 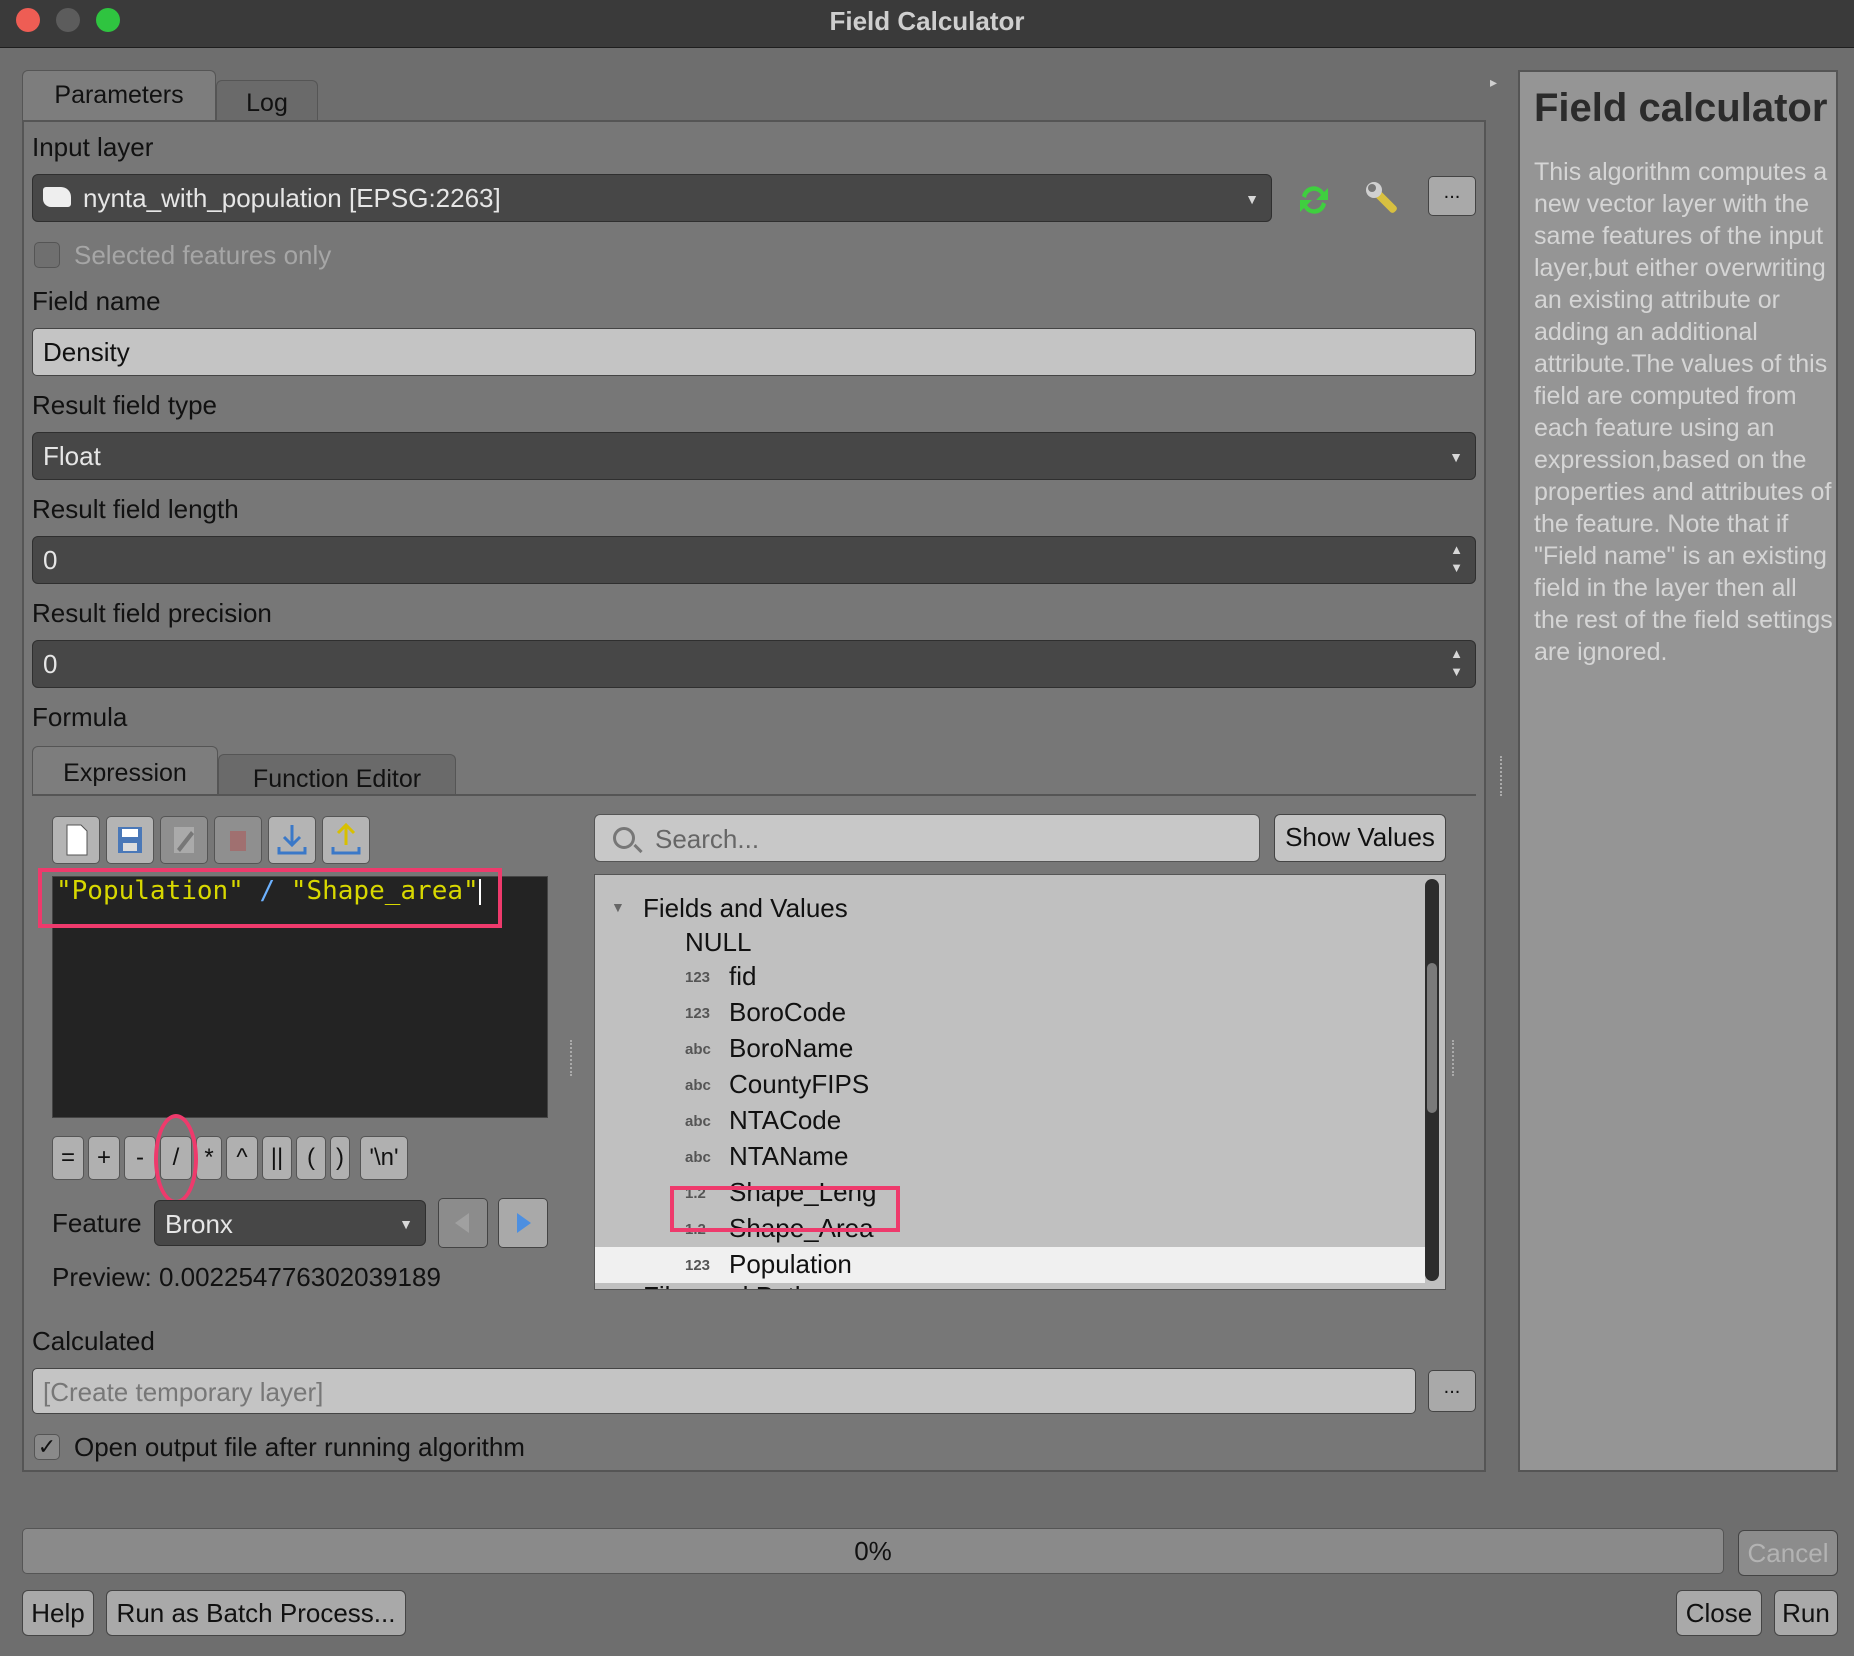 I want to click on import-icon, so click(x=292, y=840).